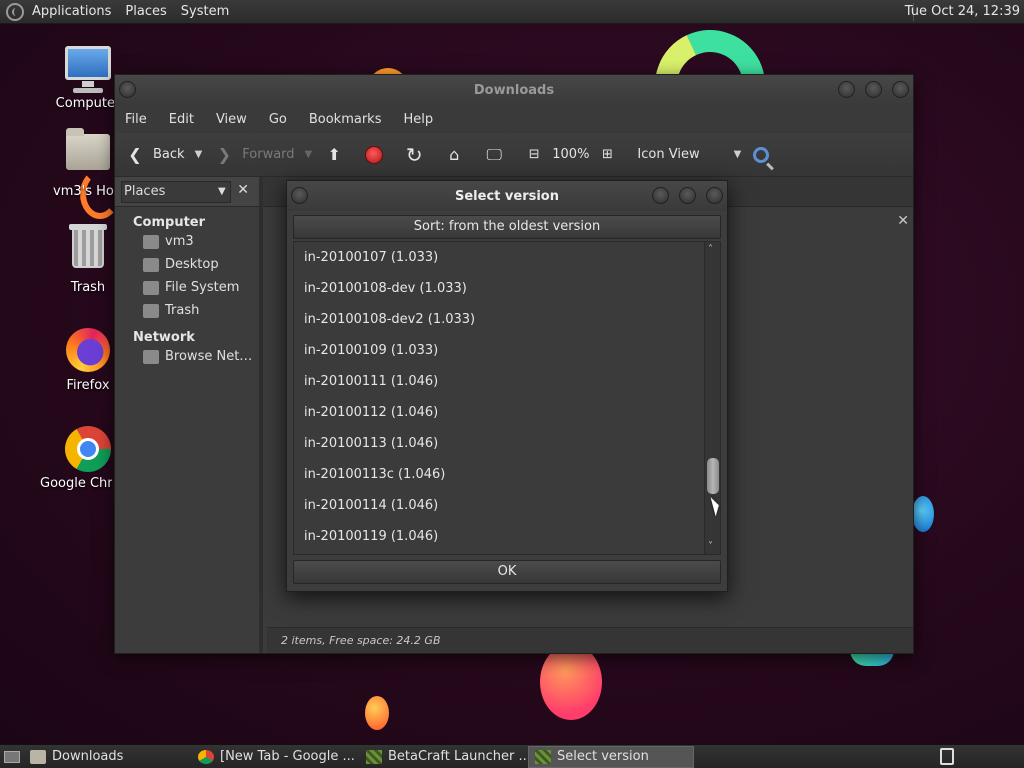 The height and width of the screenshot is (768, 1024). What do you see at coordinates (507, 319) in the screenshot?
I see `version-item: in-20100108-dev2 (1.033)` at bounding box center [507, 319].